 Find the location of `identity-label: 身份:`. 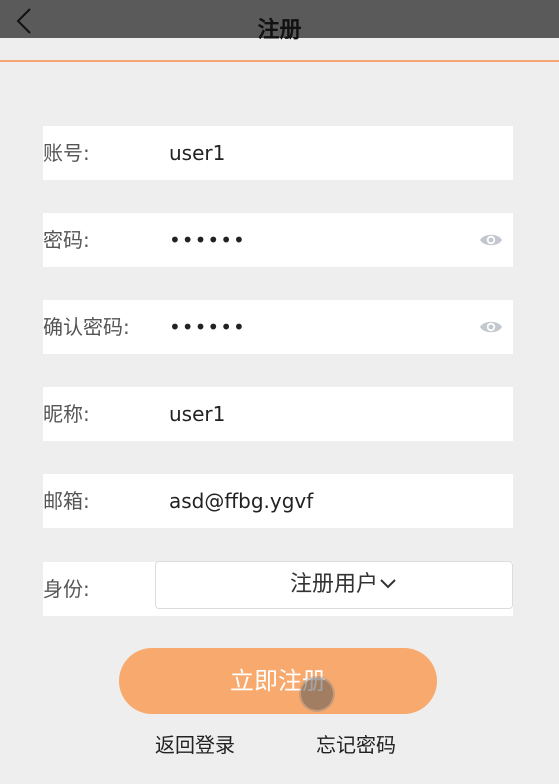

identity-label: 身份: is located at coordinates (66, 589).